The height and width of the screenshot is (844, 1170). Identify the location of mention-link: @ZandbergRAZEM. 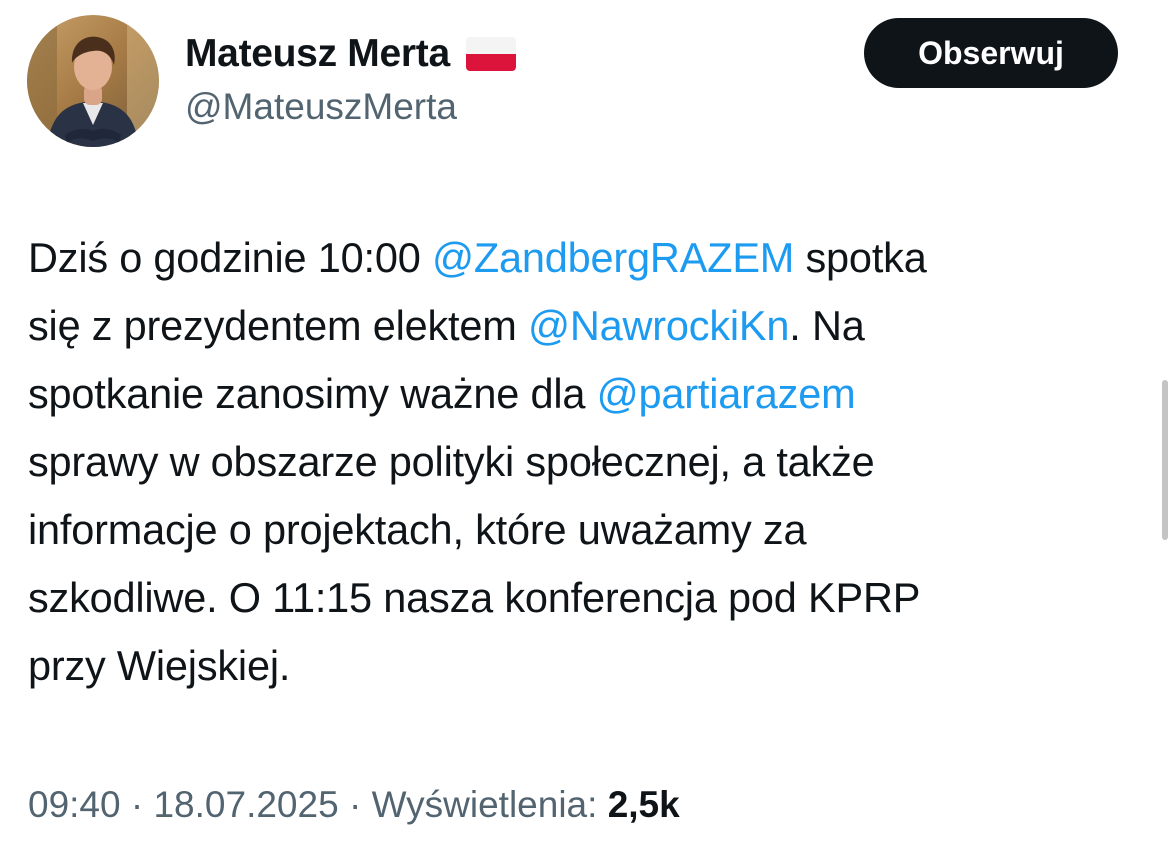
(613, 257).